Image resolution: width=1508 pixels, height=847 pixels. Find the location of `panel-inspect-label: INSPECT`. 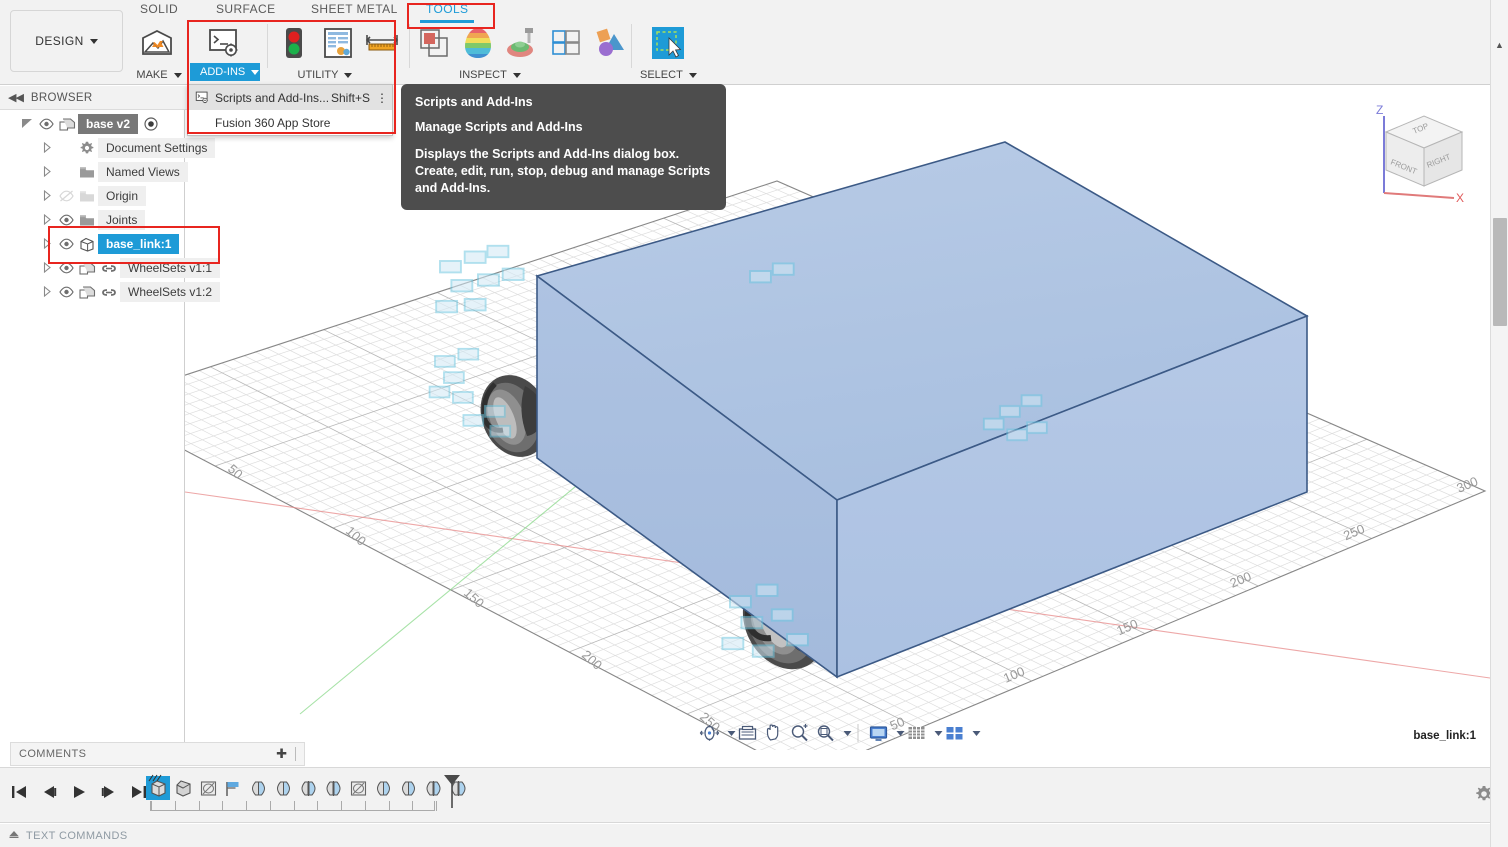

panel-inspect-label: INSPECT is located at coordinates (490, 75).